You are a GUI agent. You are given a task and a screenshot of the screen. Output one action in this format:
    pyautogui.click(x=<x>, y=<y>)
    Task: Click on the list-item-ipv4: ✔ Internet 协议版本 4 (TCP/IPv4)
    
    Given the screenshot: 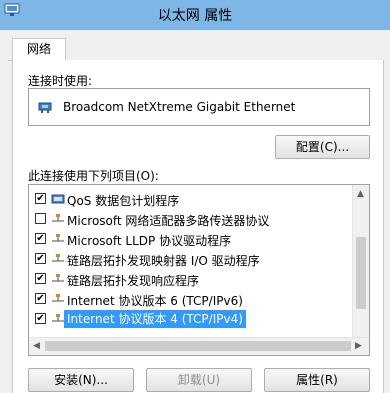 What is the action you would take?
    pyautogui.click(x=188, y=319)
    